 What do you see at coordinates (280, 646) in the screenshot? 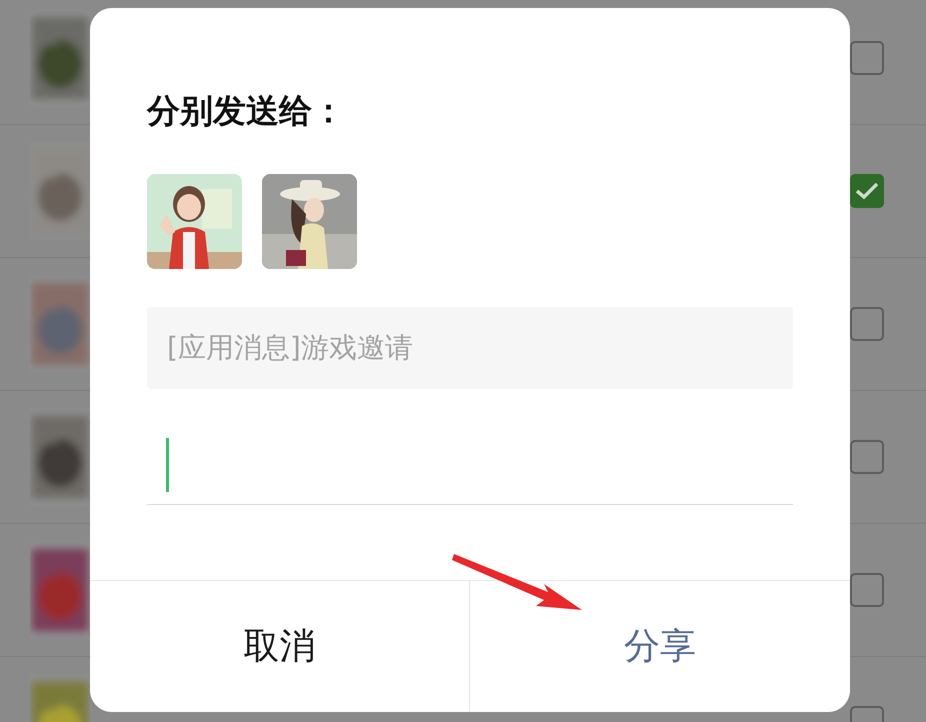
I see `cancel-button: 取消` at bounding box center [280, 646].